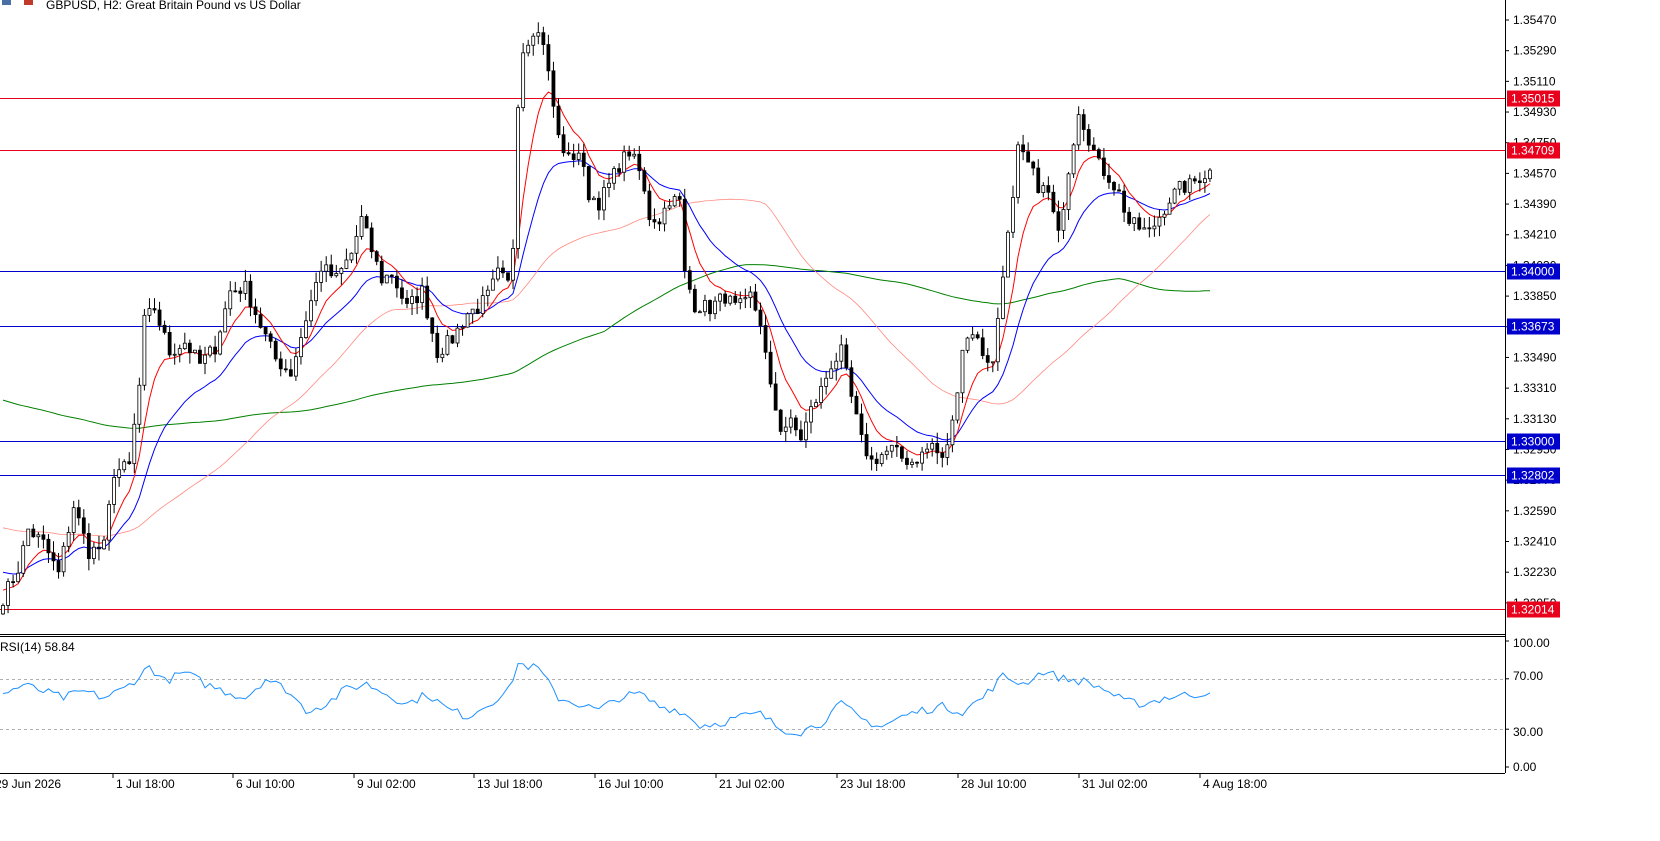  I want to click on time-tick-label: 21 Jul 02:00, so click(752, 784).